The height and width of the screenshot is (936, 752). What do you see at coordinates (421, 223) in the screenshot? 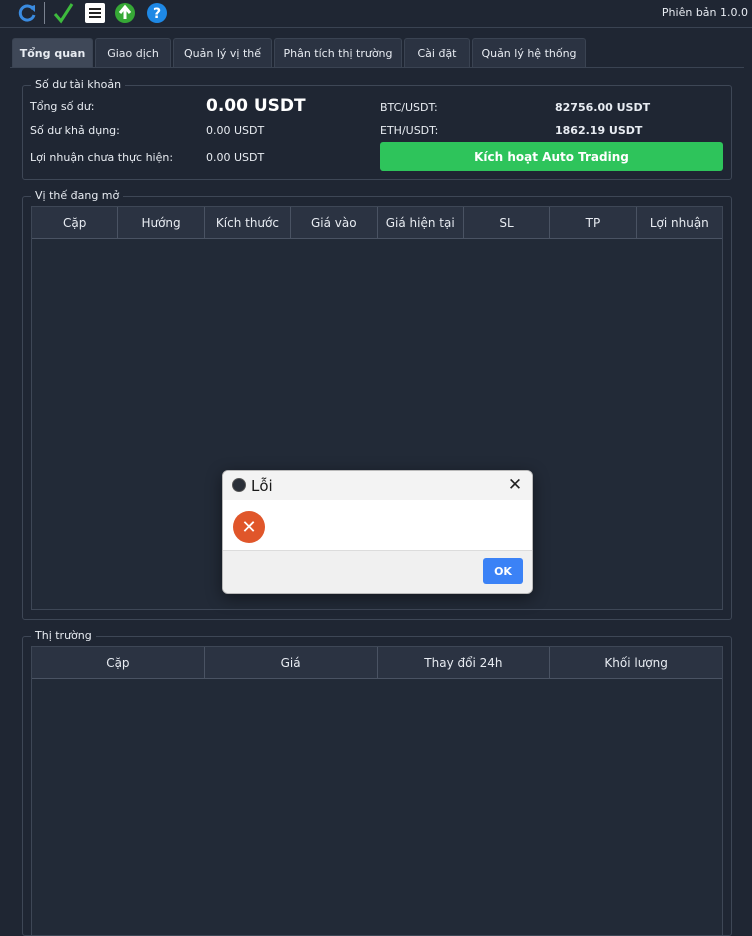
I see `column-current-price: Giá hiện tại` at bounding box center [421, 223].